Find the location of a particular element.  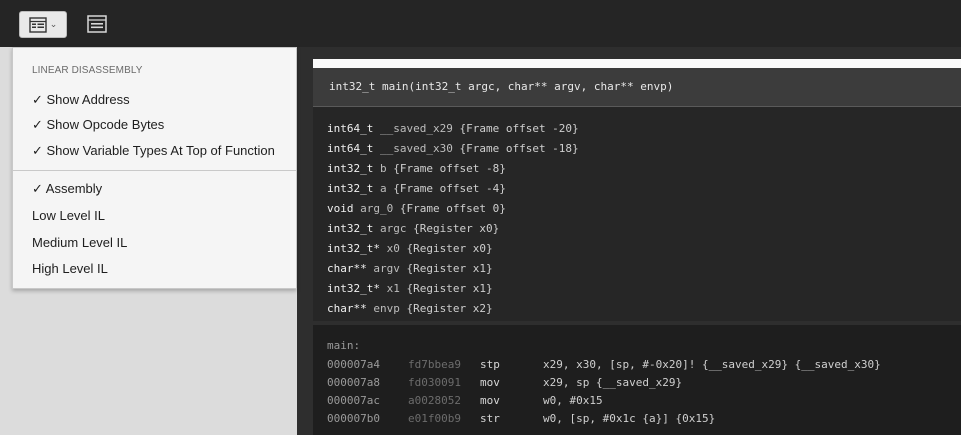

instruction-address: 000007a8 is located at coordinates (353, 382).